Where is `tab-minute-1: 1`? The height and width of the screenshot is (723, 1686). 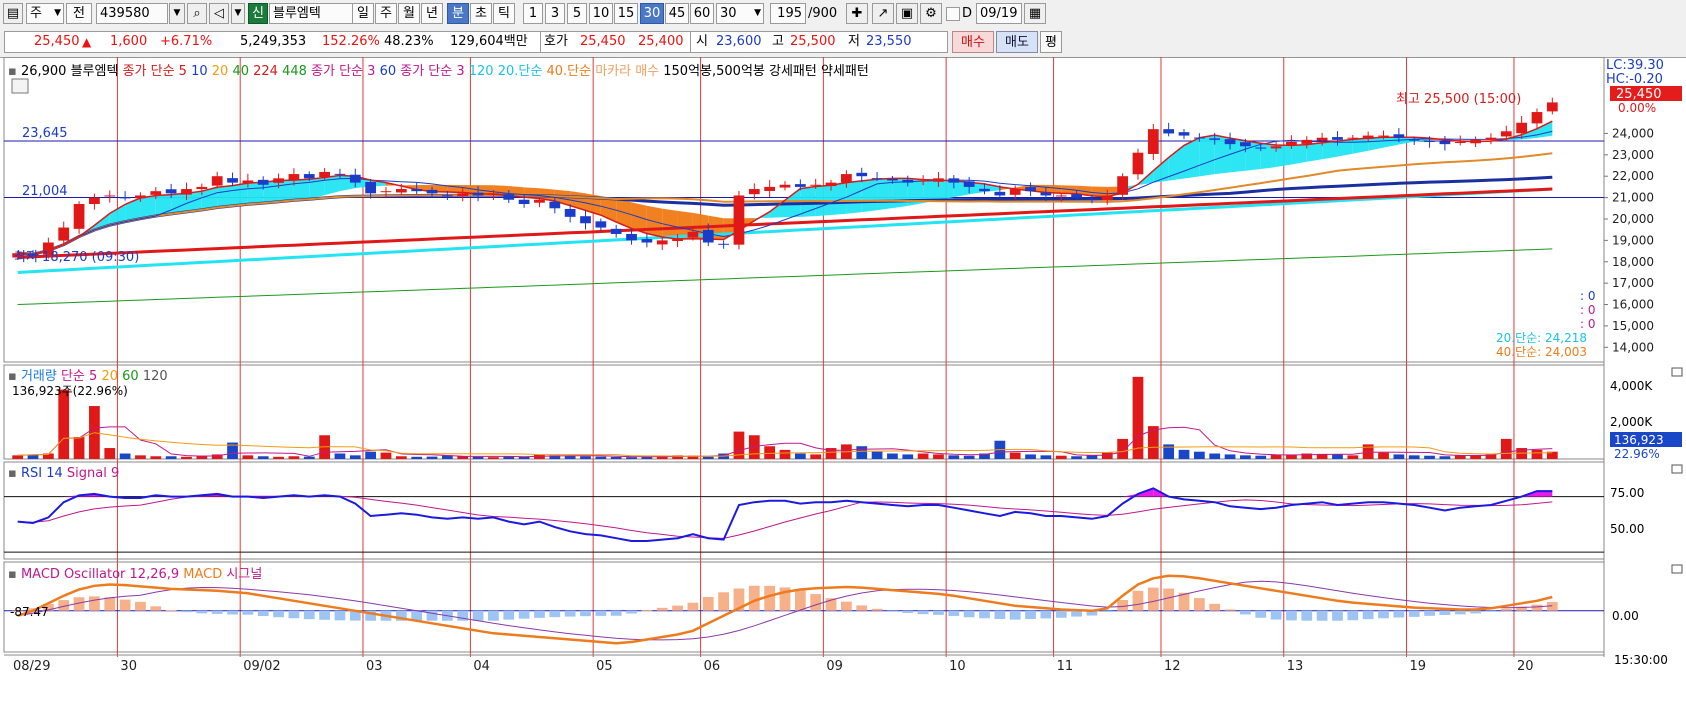 tab-minute-1: 1 is located at coordinates (533, 13).